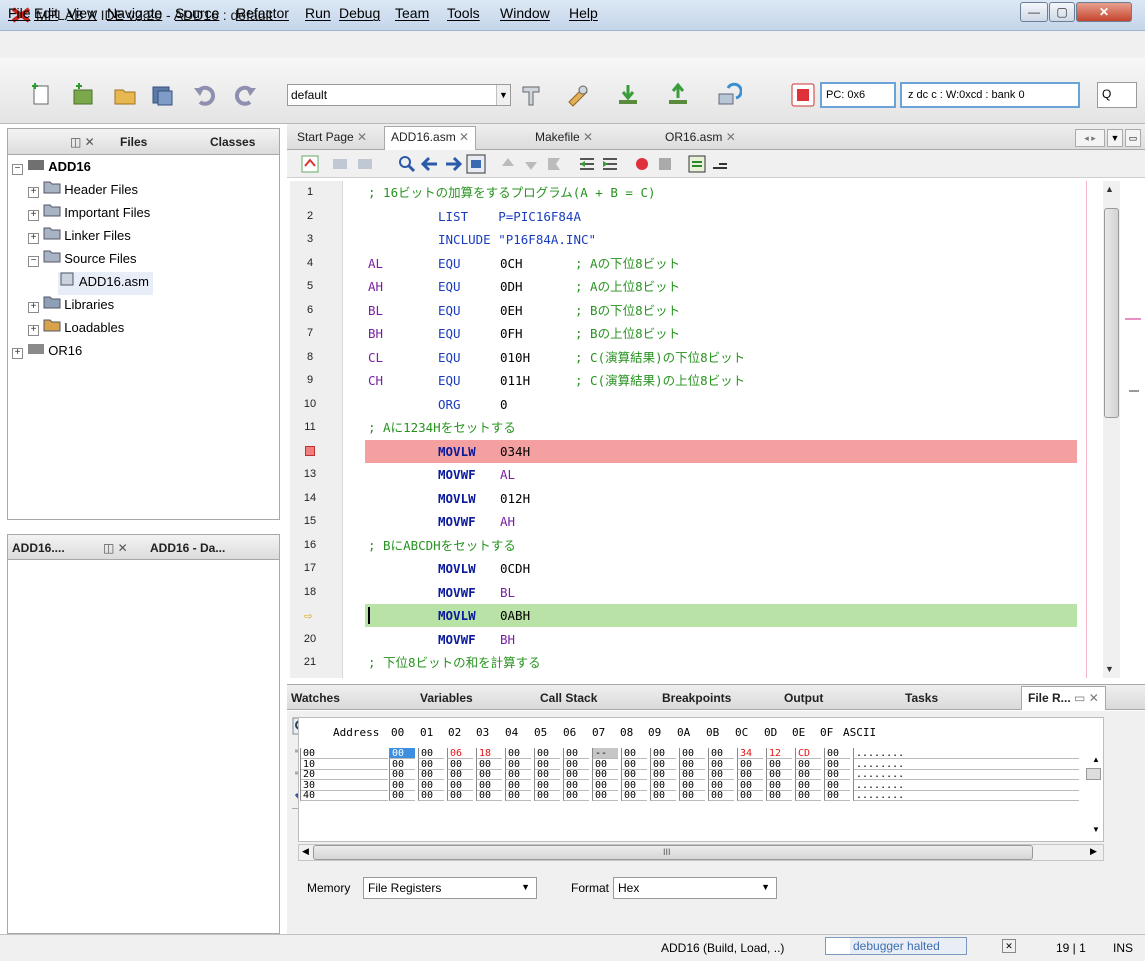  Describe the element at coordinates (82, 142) in the screenshot. I see `minimize-panel-icon: ◫ ✕` at that location.